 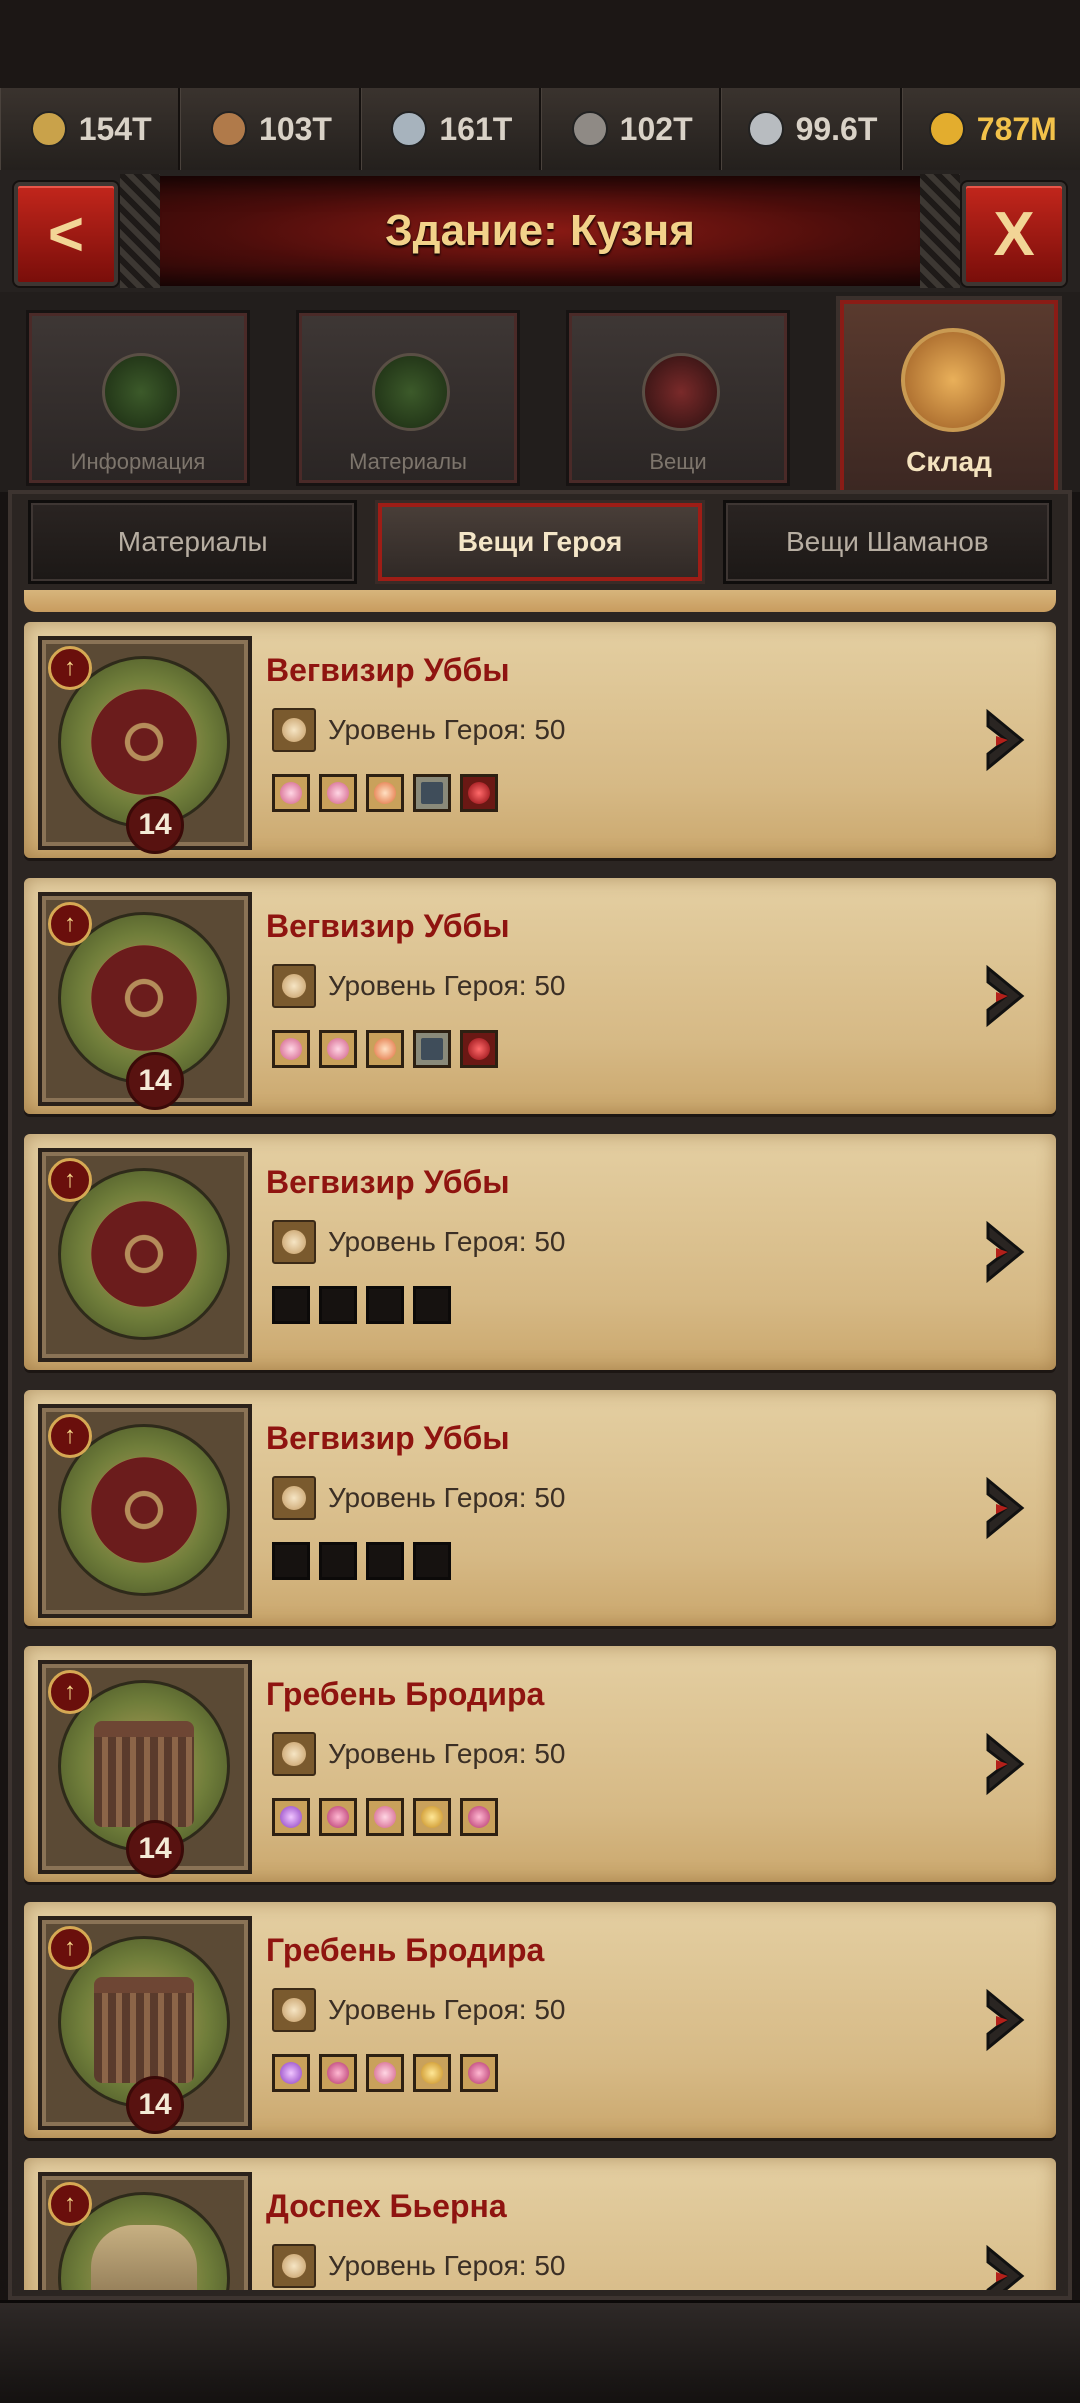 What do you see at coordinates (540, 2351) in the screenshot?
I see `bottom-frame` at bounding box center [540, 2351].